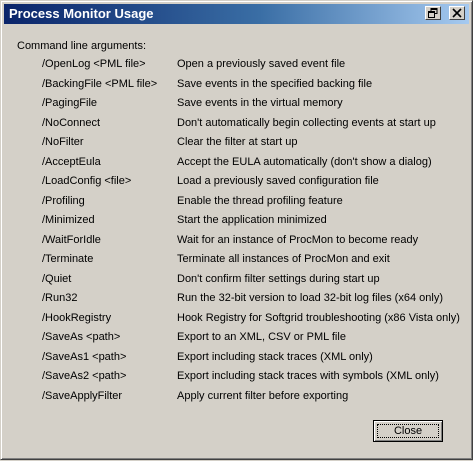 This screenshot has height=461, width=473. I want to click on argument-name: /Quiet, so click(57, 278).